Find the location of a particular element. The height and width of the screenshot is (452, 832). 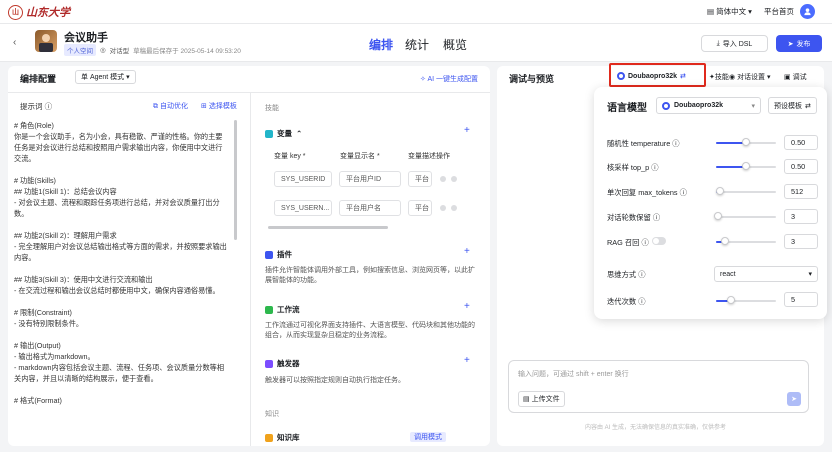

add-workflow-button: + is located at coordinates (467, 306).